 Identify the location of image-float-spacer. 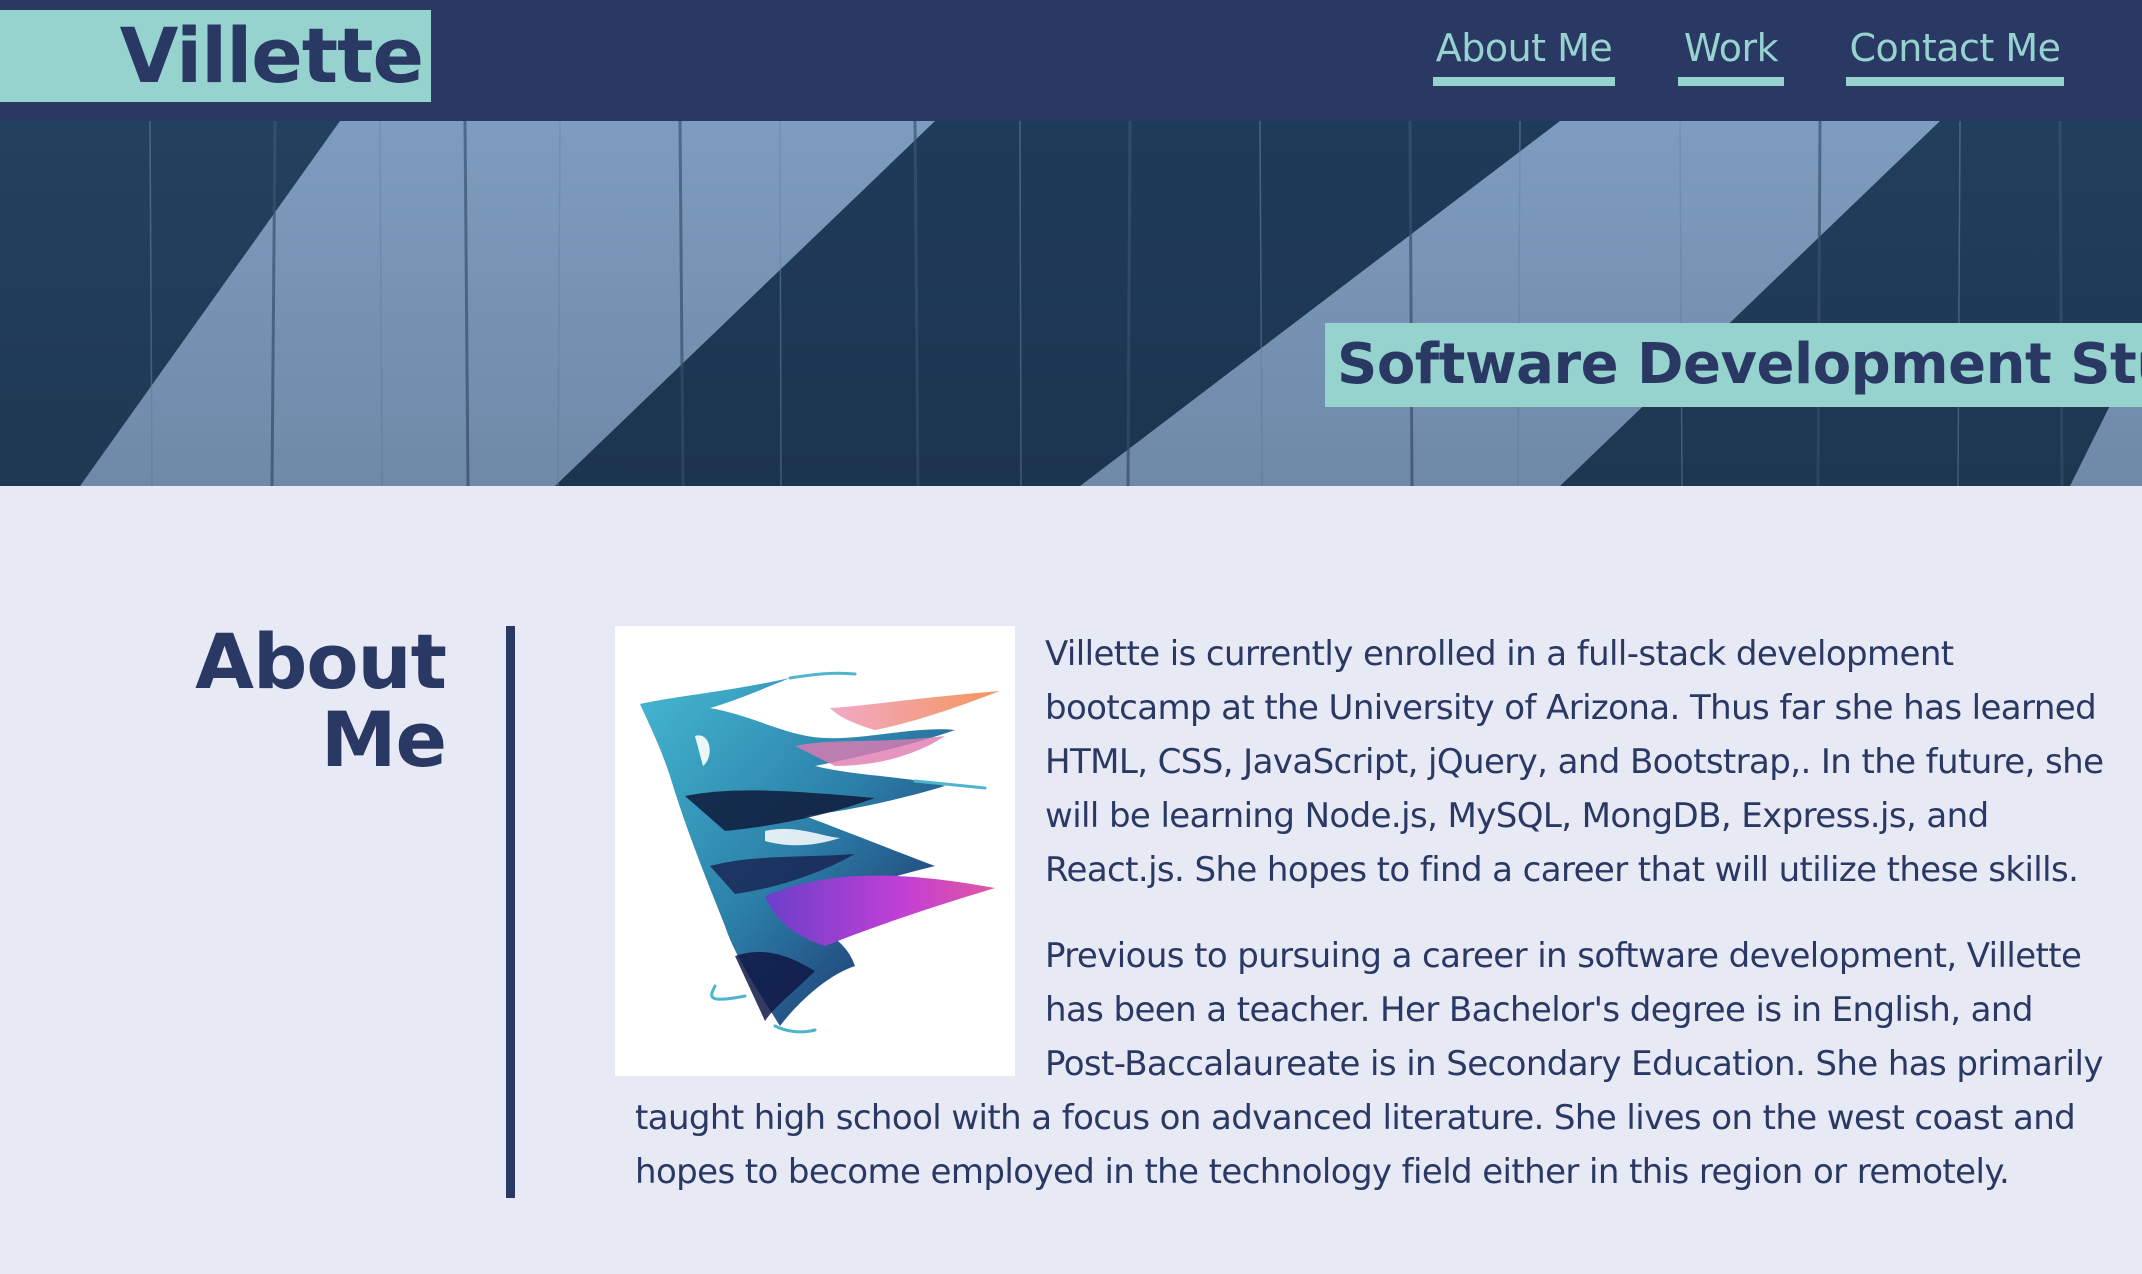
(840, 857).